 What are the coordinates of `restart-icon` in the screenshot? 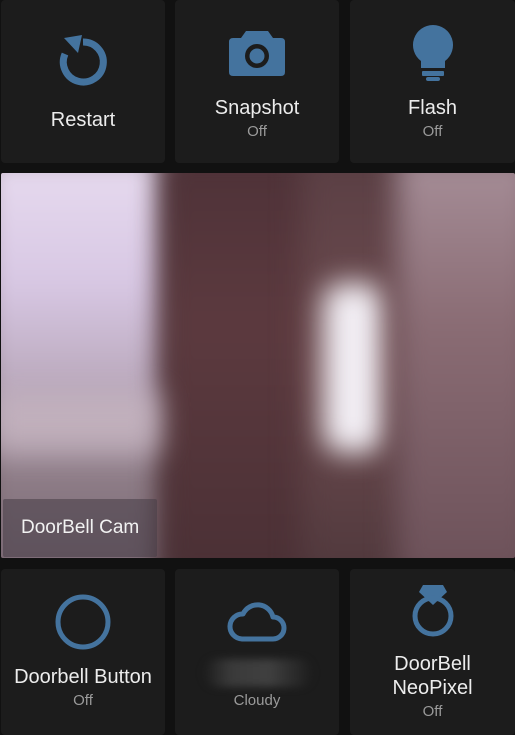 It's located at (83, 60).